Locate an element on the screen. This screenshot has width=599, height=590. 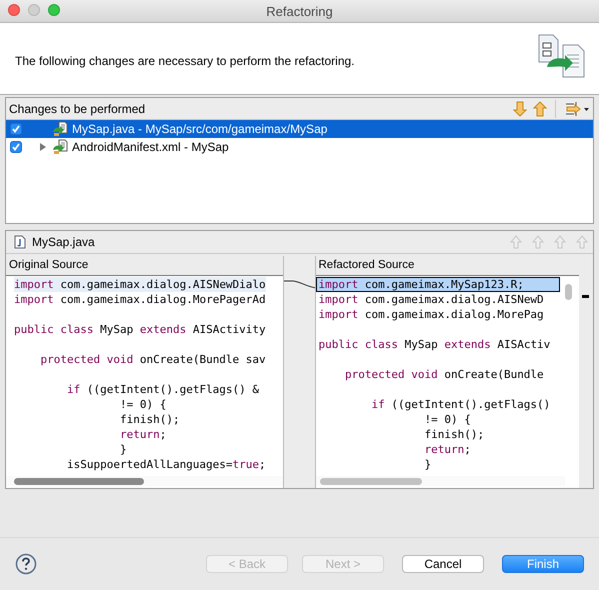
code-line: protected void onCreate(Bundle sav is located at coordinates (152, 359).